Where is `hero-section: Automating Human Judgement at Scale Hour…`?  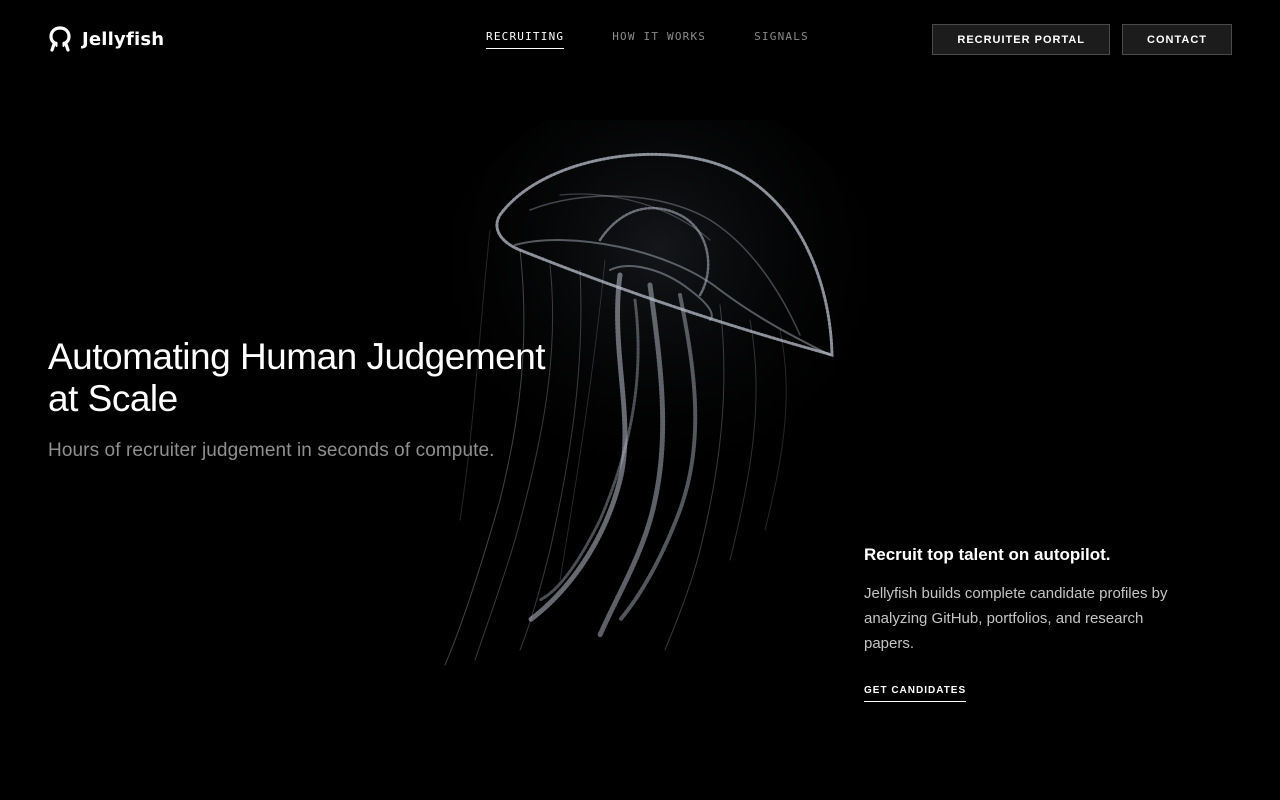
hero-section: Automating Human Judgement at Scale Hour… is located at coordinates (328, 399).